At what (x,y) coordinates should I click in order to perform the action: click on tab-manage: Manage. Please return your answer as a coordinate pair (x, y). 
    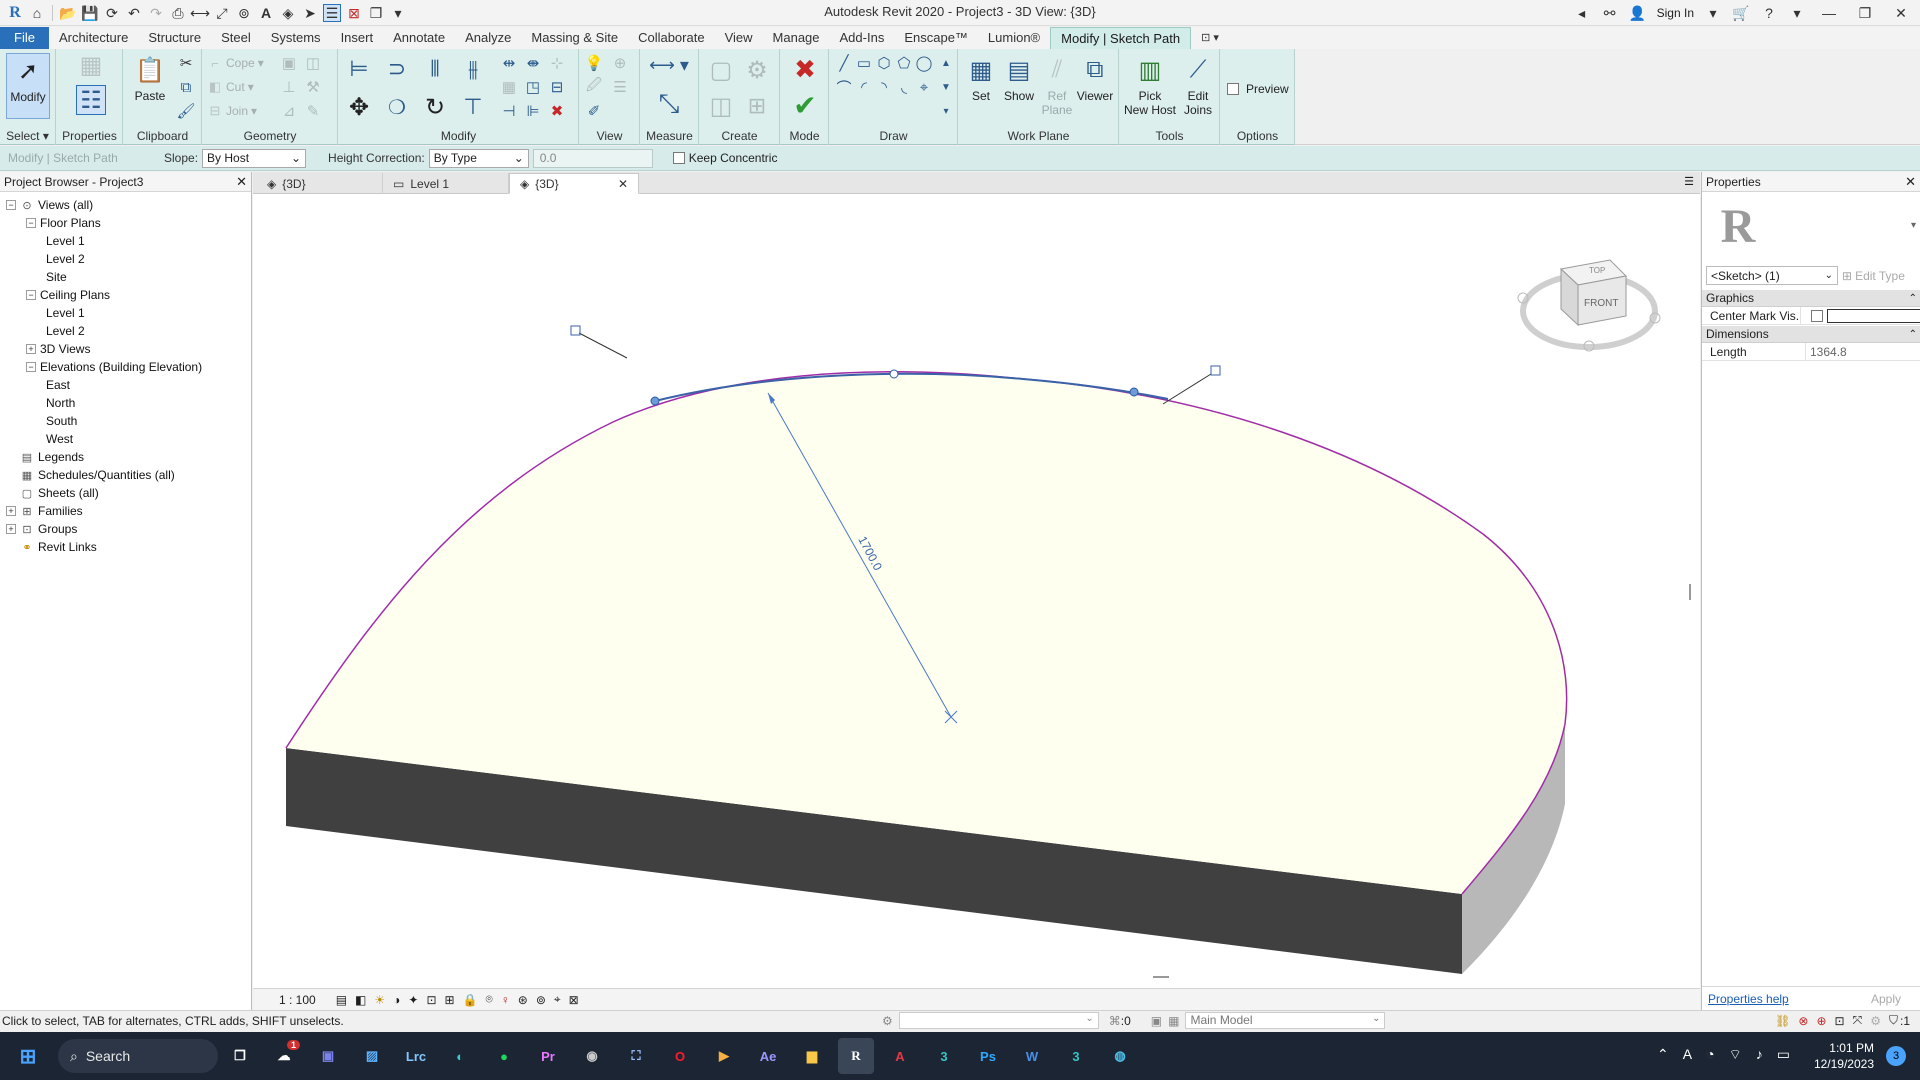
    Looking at the image, I should click on (796, 38).